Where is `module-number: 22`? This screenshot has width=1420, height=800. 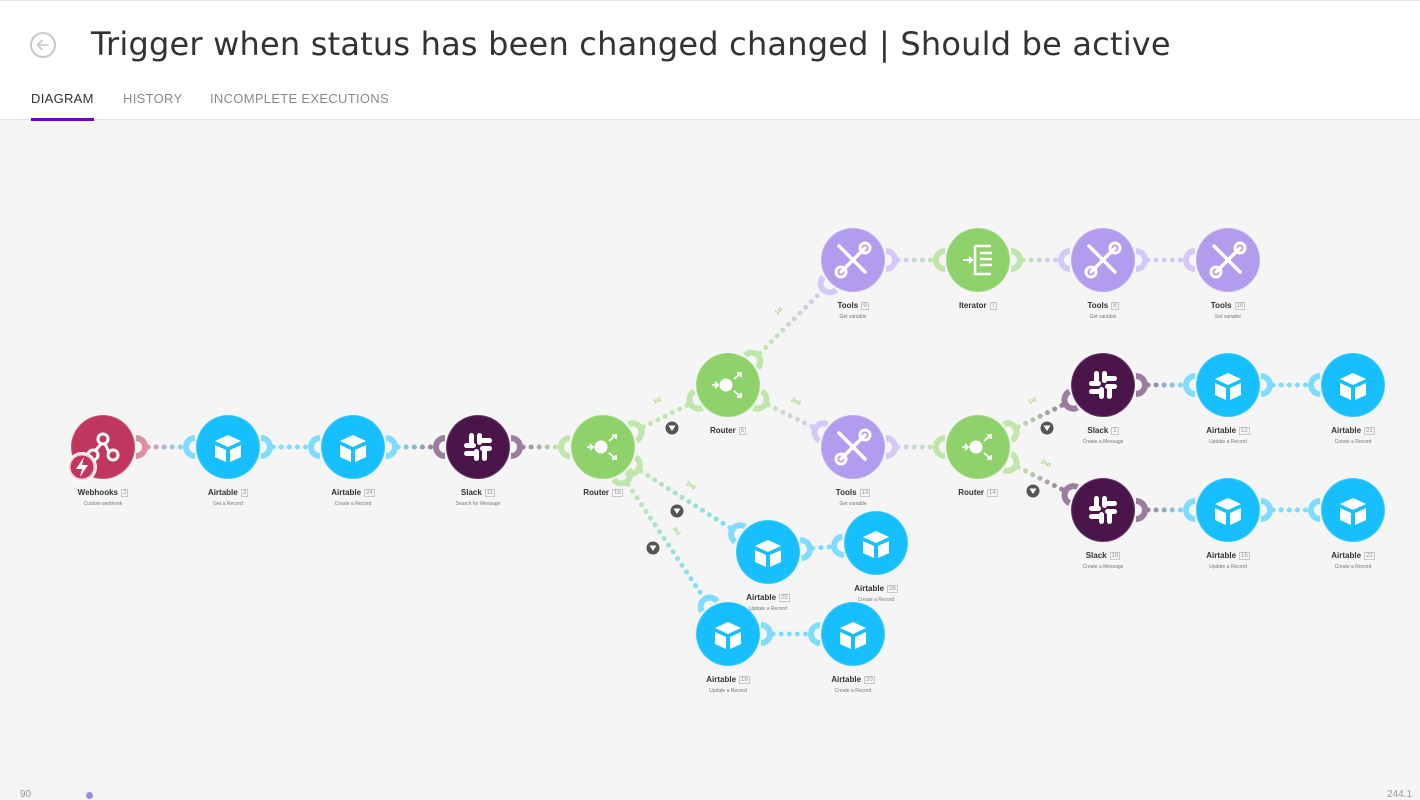
module-number: 22 is located at coordinates (1369, 556).